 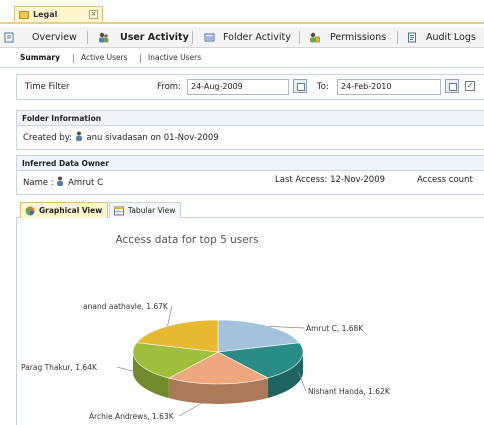 I want to click on tab-overview-label: Overview, so click(x=54, y=37).